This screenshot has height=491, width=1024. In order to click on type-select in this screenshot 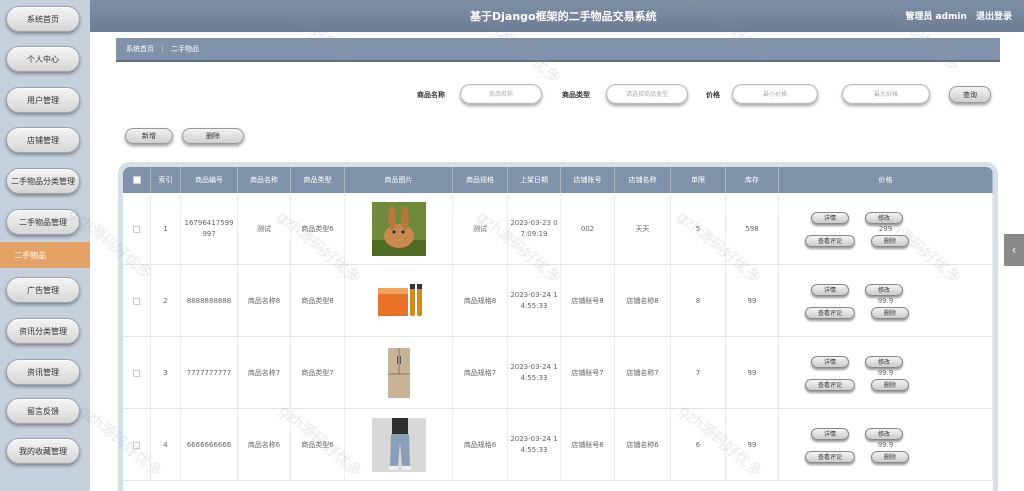, I will do `click(647, 94)`.